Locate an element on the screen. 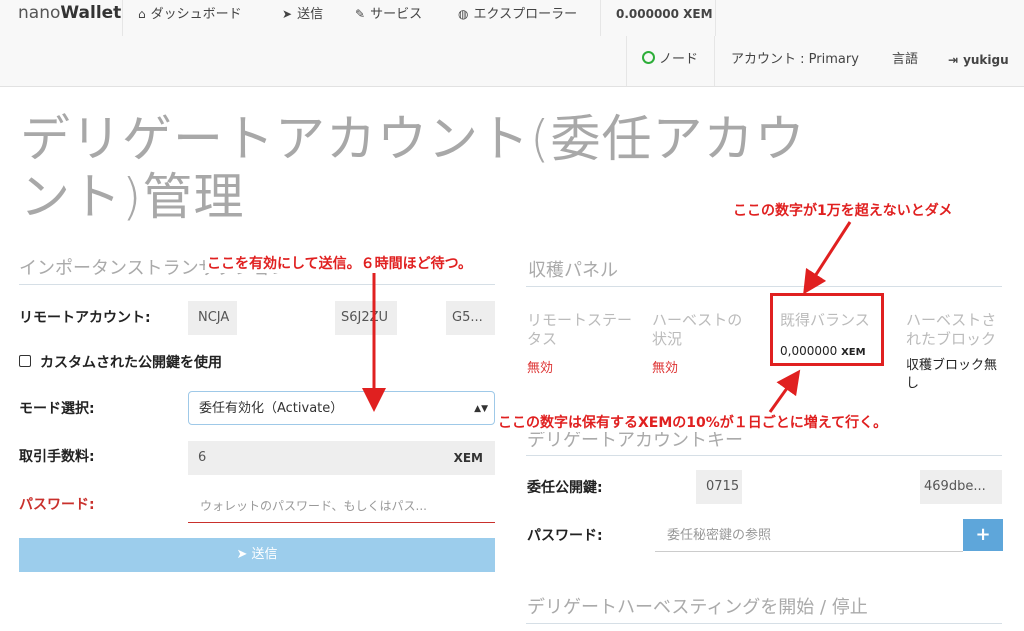 The height and width of the screenshot is (631, 1024). arrow-to-vested-balance is located at coordinates (827, 258).